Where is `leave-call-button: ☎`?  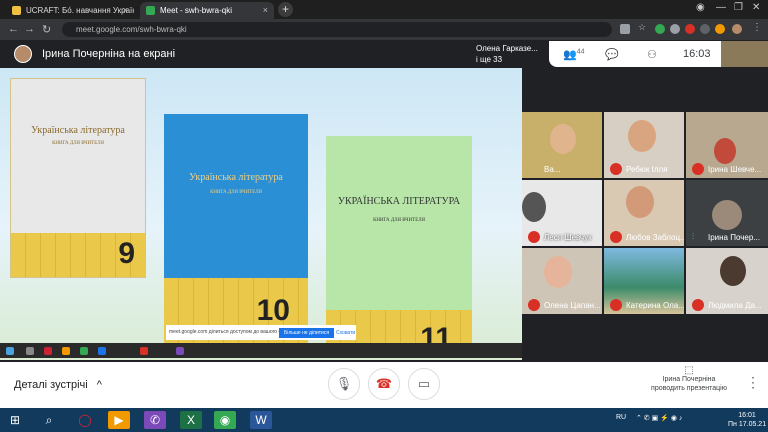
leave-call-button: ☎ is located at coordinates (384, 384).